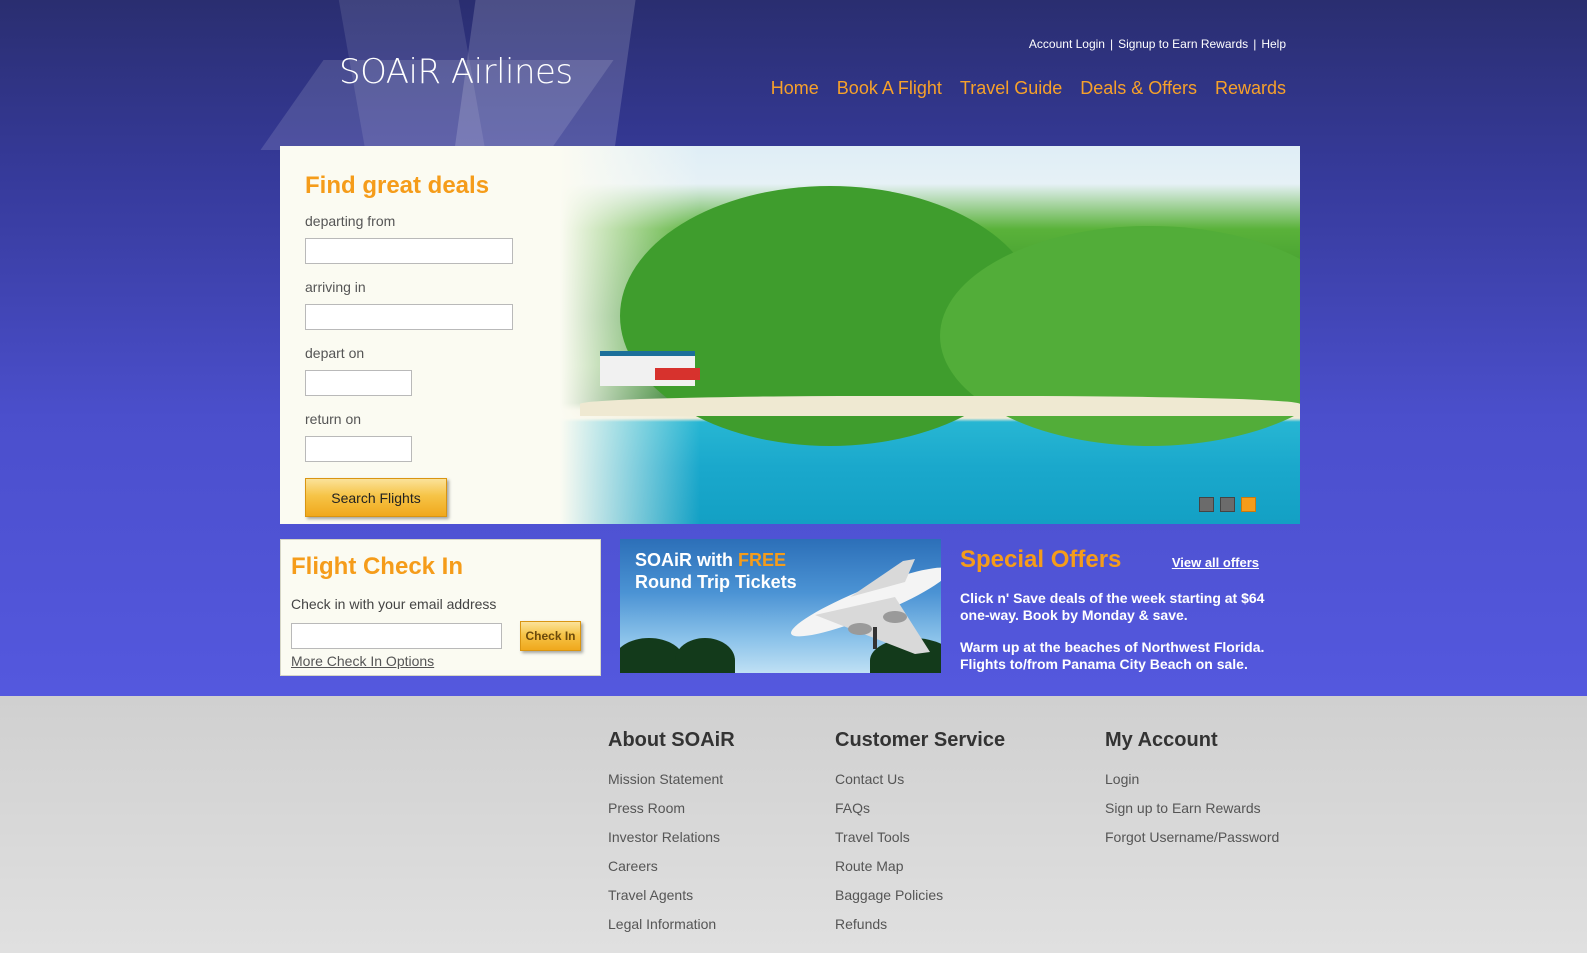 The width and height of the screenshot is (1587, 953). I want to click on footer-link-careers: Careers, so click(671, 866).